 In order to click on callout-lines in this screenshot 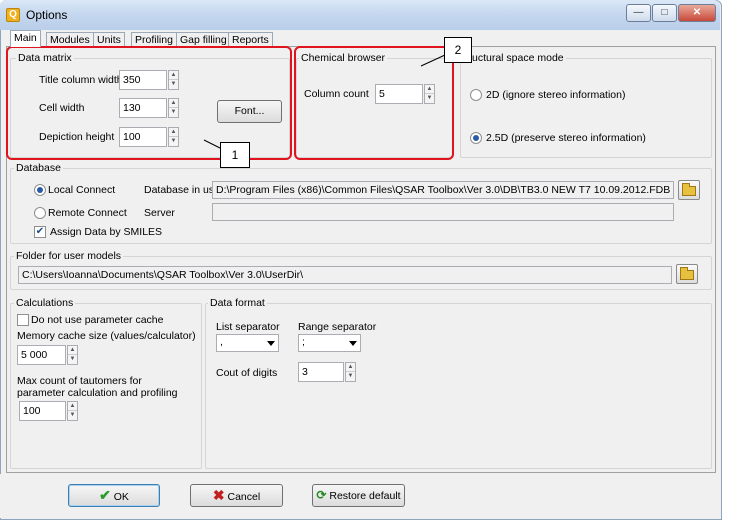, I will do `click(324, 101)`.